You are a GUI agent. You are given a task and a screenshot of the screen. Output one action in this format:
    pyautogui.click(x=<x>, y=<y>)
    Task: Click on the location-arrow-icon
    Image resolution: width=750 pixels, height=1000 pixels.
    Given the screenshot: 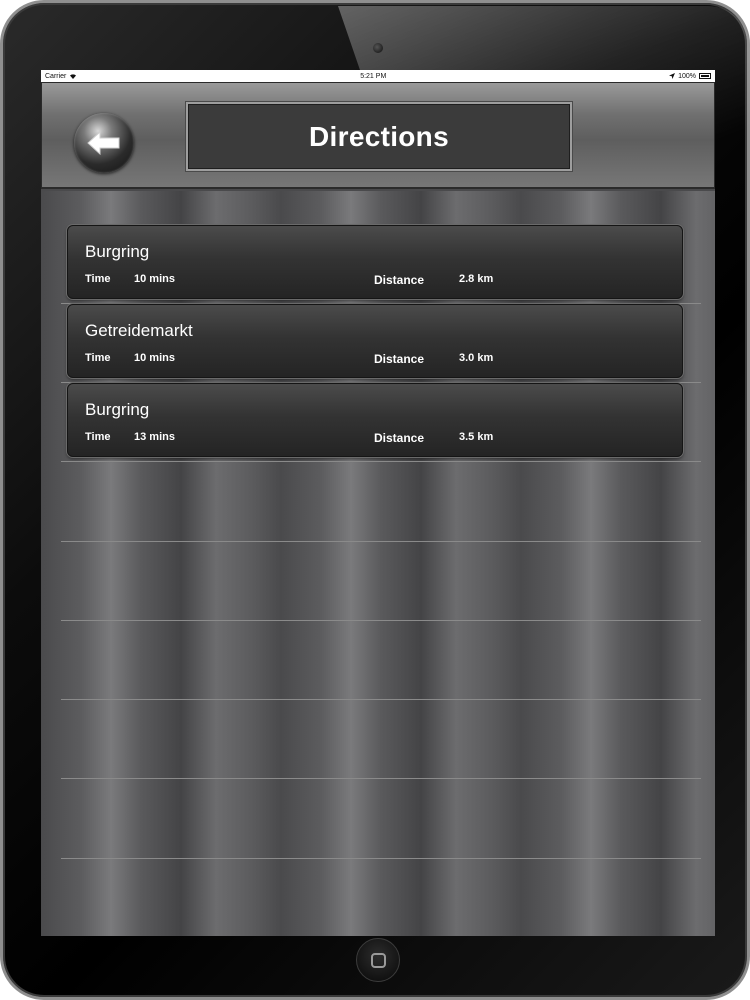 What is the action you would take?
    pyautogui.click(x=672, y=76)
    